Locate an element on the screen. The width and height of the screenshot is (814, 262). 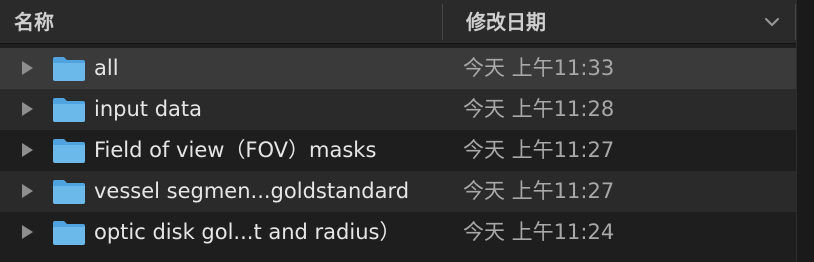
file-name: vessel segmen...goldstandard is located at coordinates (251, 191).